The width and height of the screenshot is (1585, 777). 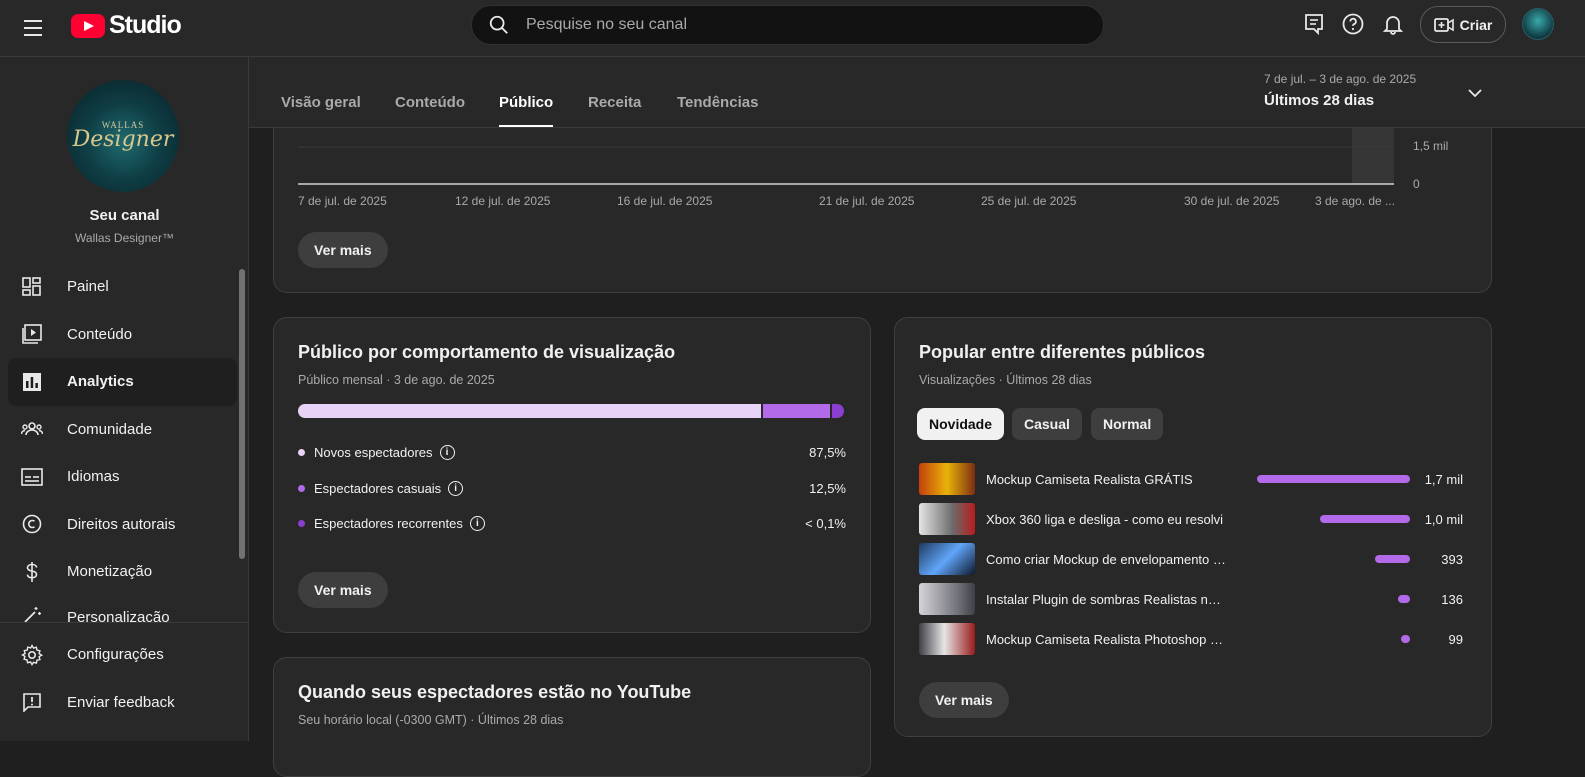 What do you see at coordinates (1393, 24) in the screenshot?
I see `bell-icon` at bounding box center [1393, 24].